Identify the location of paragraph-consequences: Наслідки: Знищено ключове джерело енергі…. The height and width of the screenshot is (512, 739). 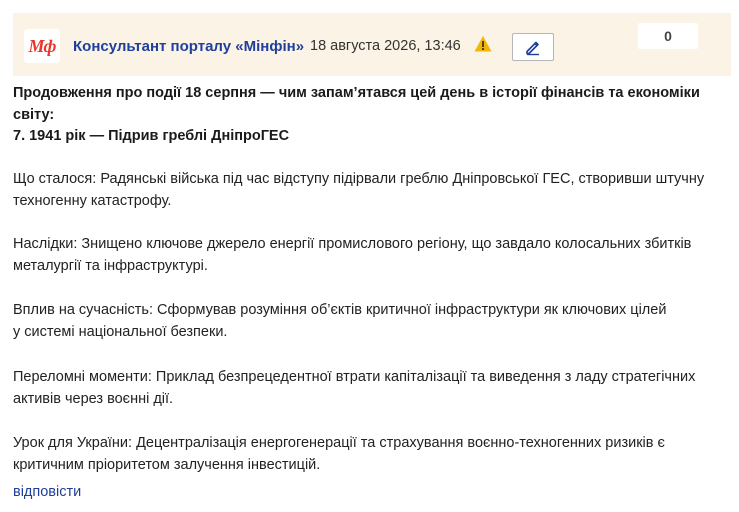
(352, 255).